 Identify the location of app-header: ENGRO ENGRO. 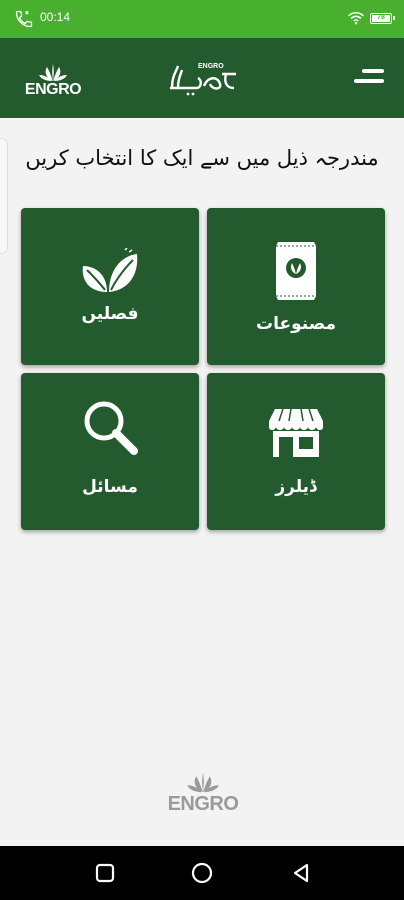
(202, 78).